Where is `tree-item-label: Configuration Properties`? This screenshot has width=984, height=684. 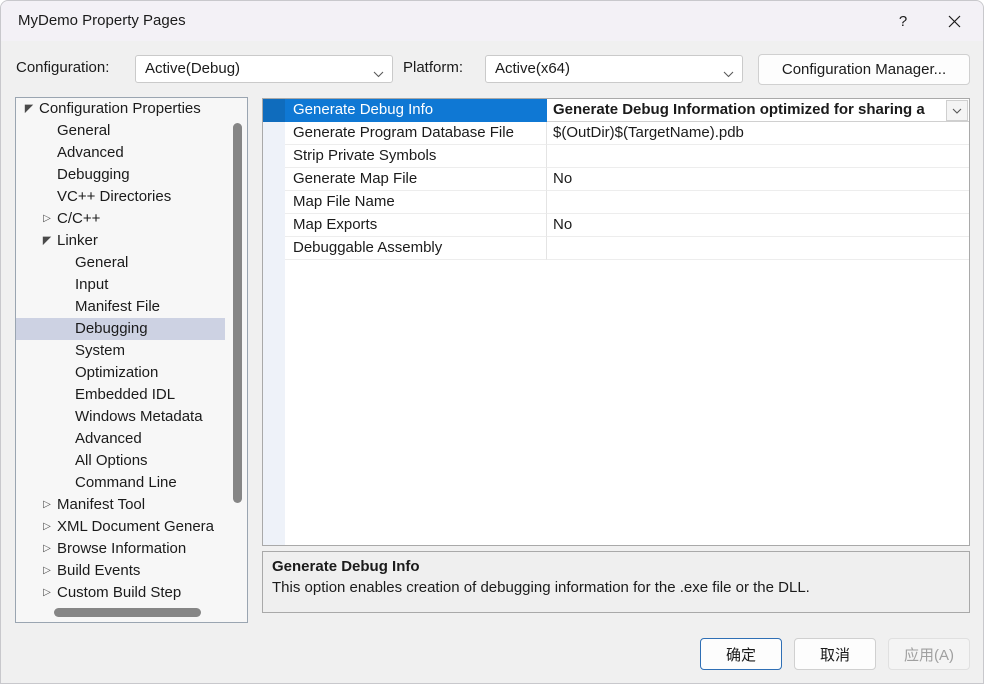
tree-item-label: Configuration Properties is located at coordinates (120, 108).